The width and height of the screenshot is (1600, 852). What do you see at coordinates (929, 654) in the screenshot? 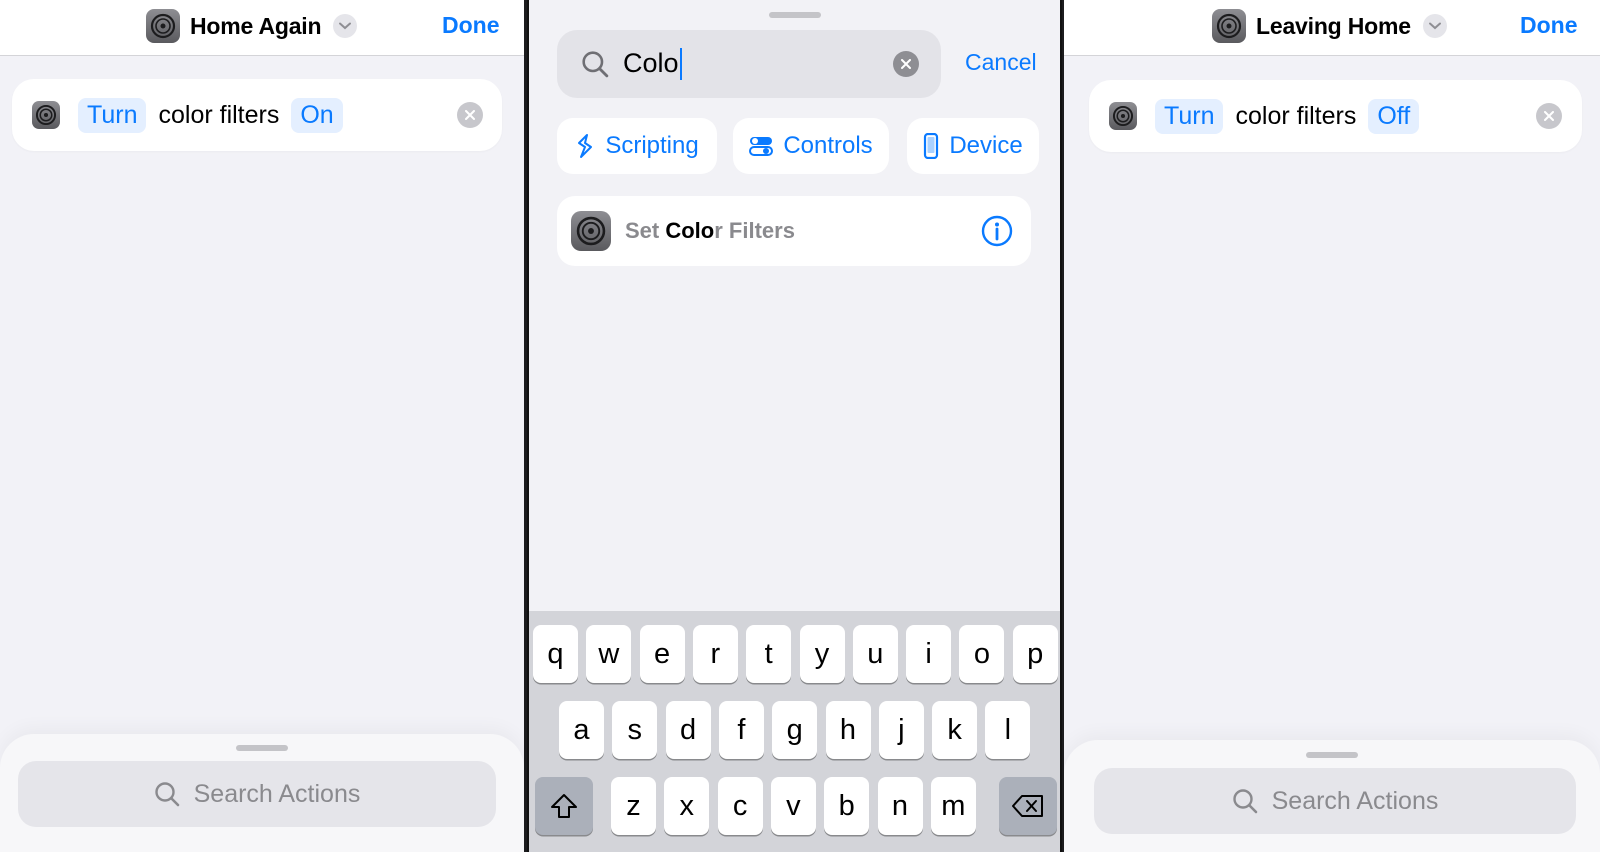
I see `key-i: i` at bounding box center [929, 654].